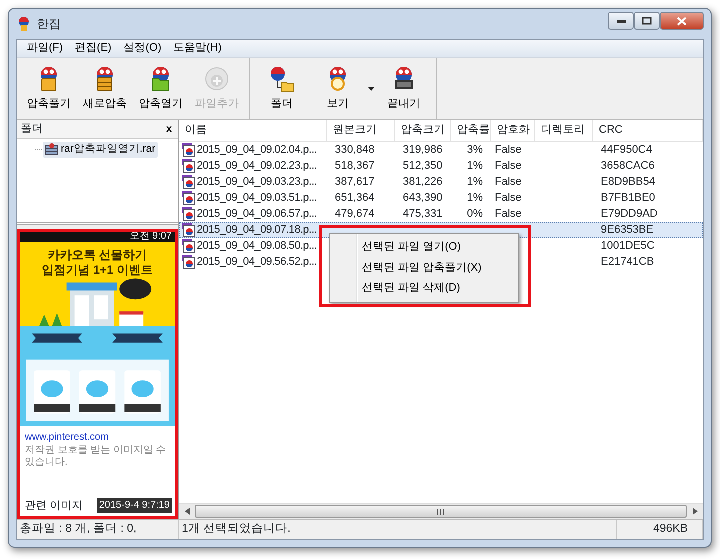 The height and width of the screenshot is (559, 720). Describe the element at coordinates (627, 230) in the screenshot. I see `table-cell: 9E6353BE` at that location.